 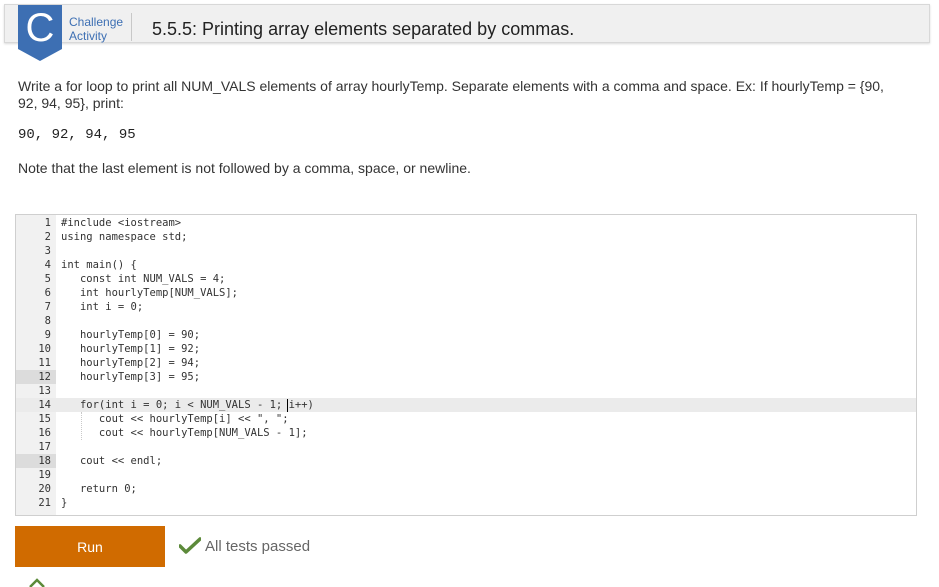 What do you see at coordinates (124, 237) in the screenshot?
I see `line-code: using namespace std;` at bounding box center [124, 237].